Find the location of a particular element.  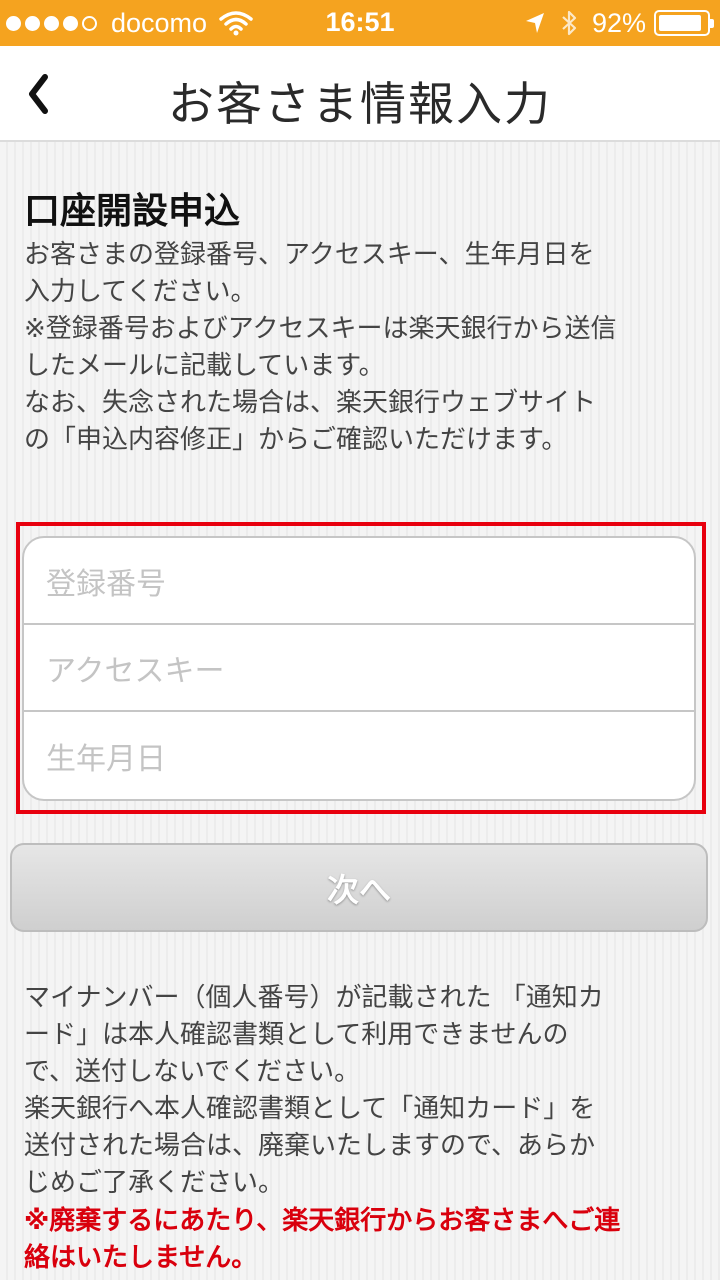

notice-line: 楽天銀行へ本人確認書類として「通知カード」を is located at coordinates (310, 1109).